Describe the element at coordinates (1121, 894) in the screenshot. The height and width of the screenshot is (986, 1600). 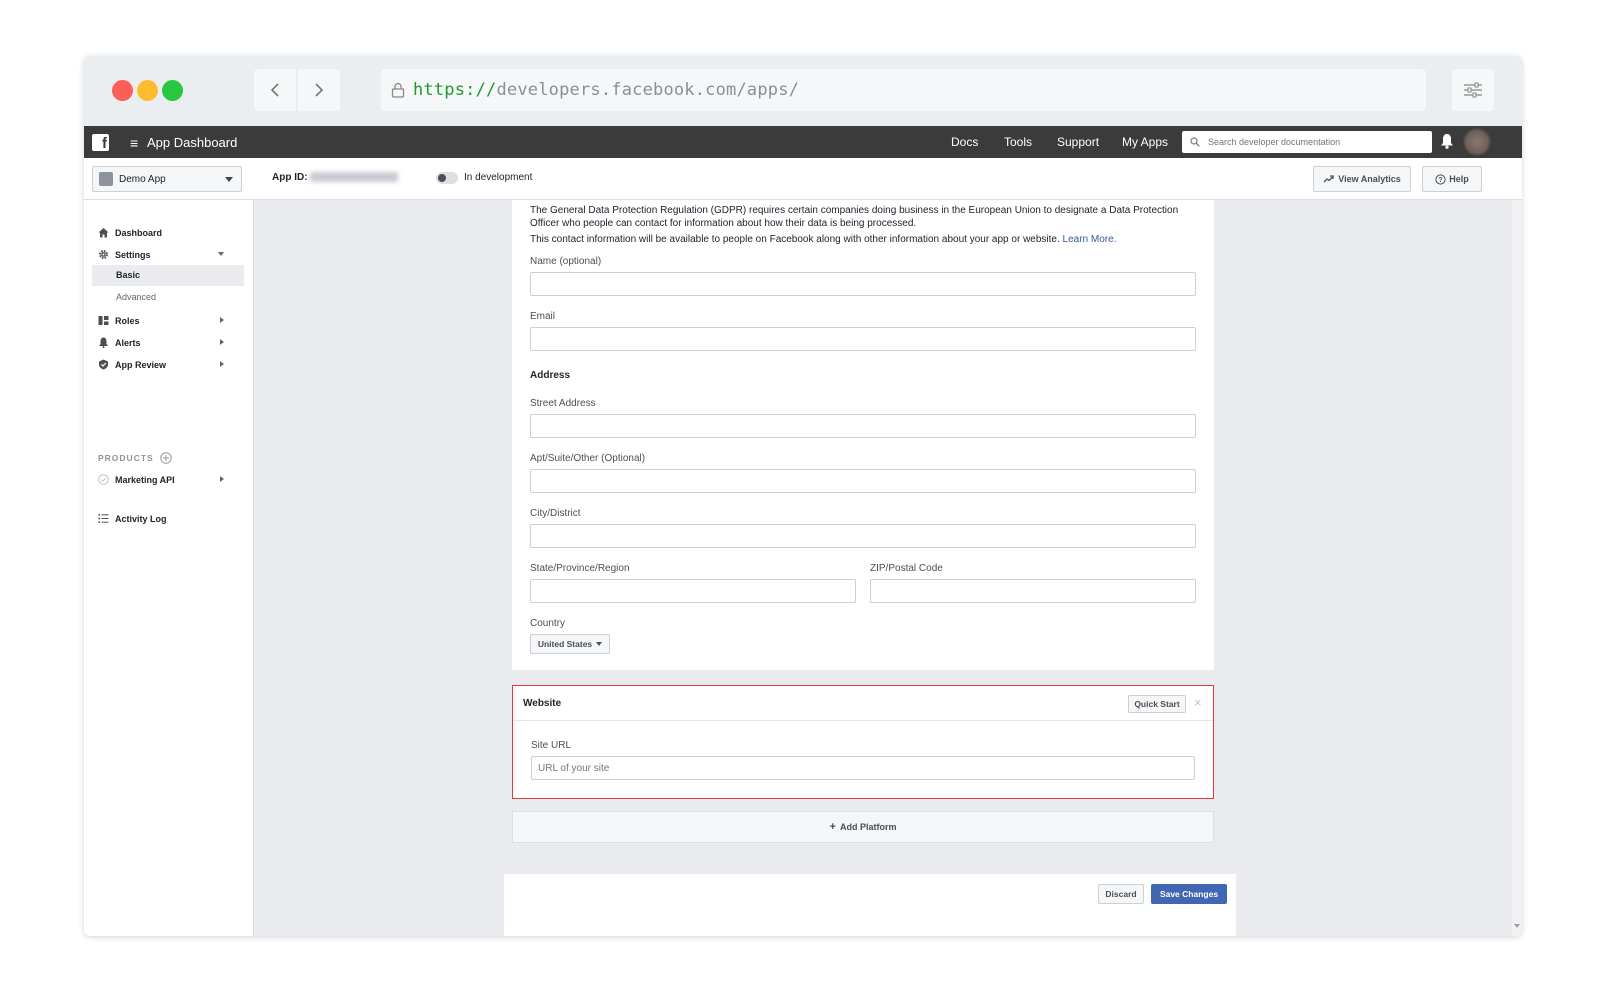
I see `discard-button: Discard` at that location.